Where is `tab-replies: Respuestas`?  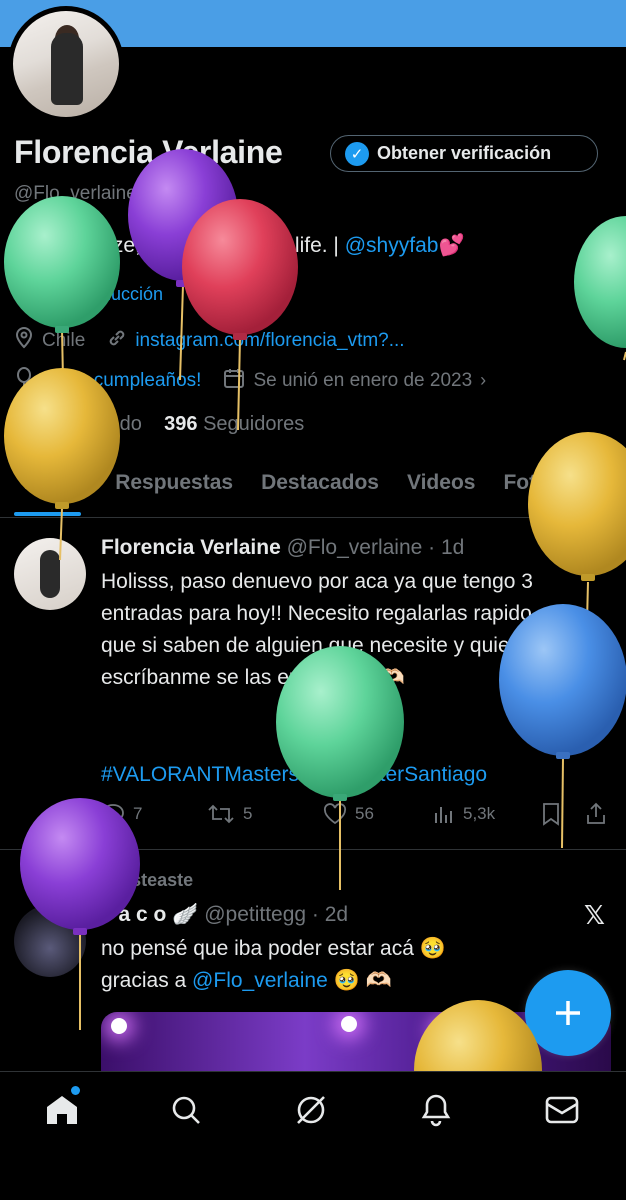 tab-replies: Respuestas is located at coordinates (171, 492).